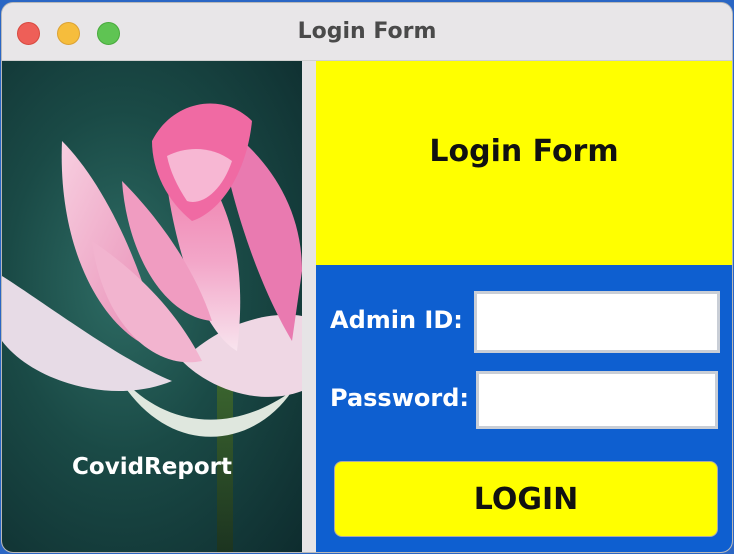  I want to click on admin-id-input, so click(597, 322).